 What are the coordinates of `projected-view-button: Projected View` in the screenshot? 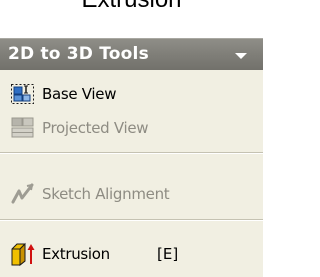 It's located at (131, 128).